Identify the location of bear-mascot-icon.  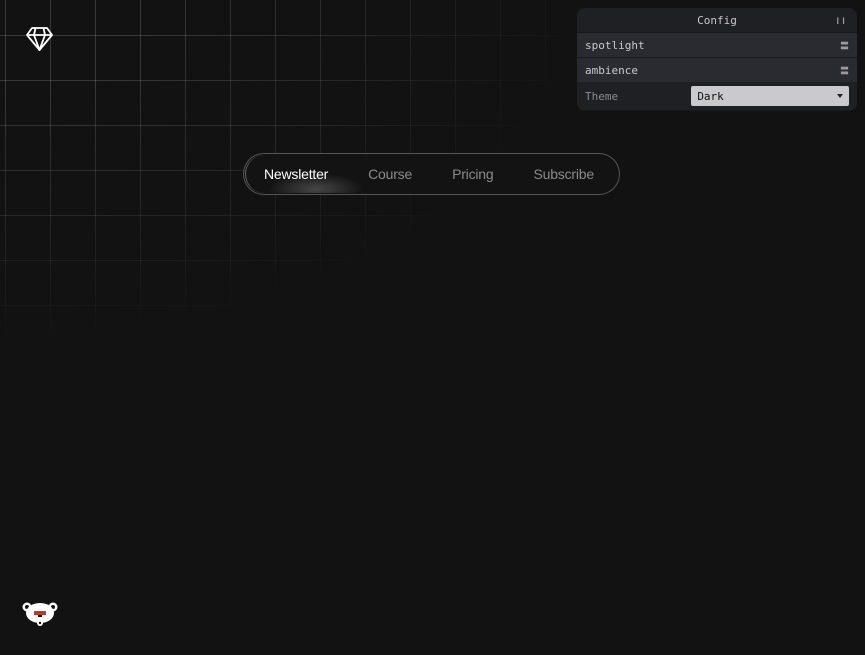
(40, 614).